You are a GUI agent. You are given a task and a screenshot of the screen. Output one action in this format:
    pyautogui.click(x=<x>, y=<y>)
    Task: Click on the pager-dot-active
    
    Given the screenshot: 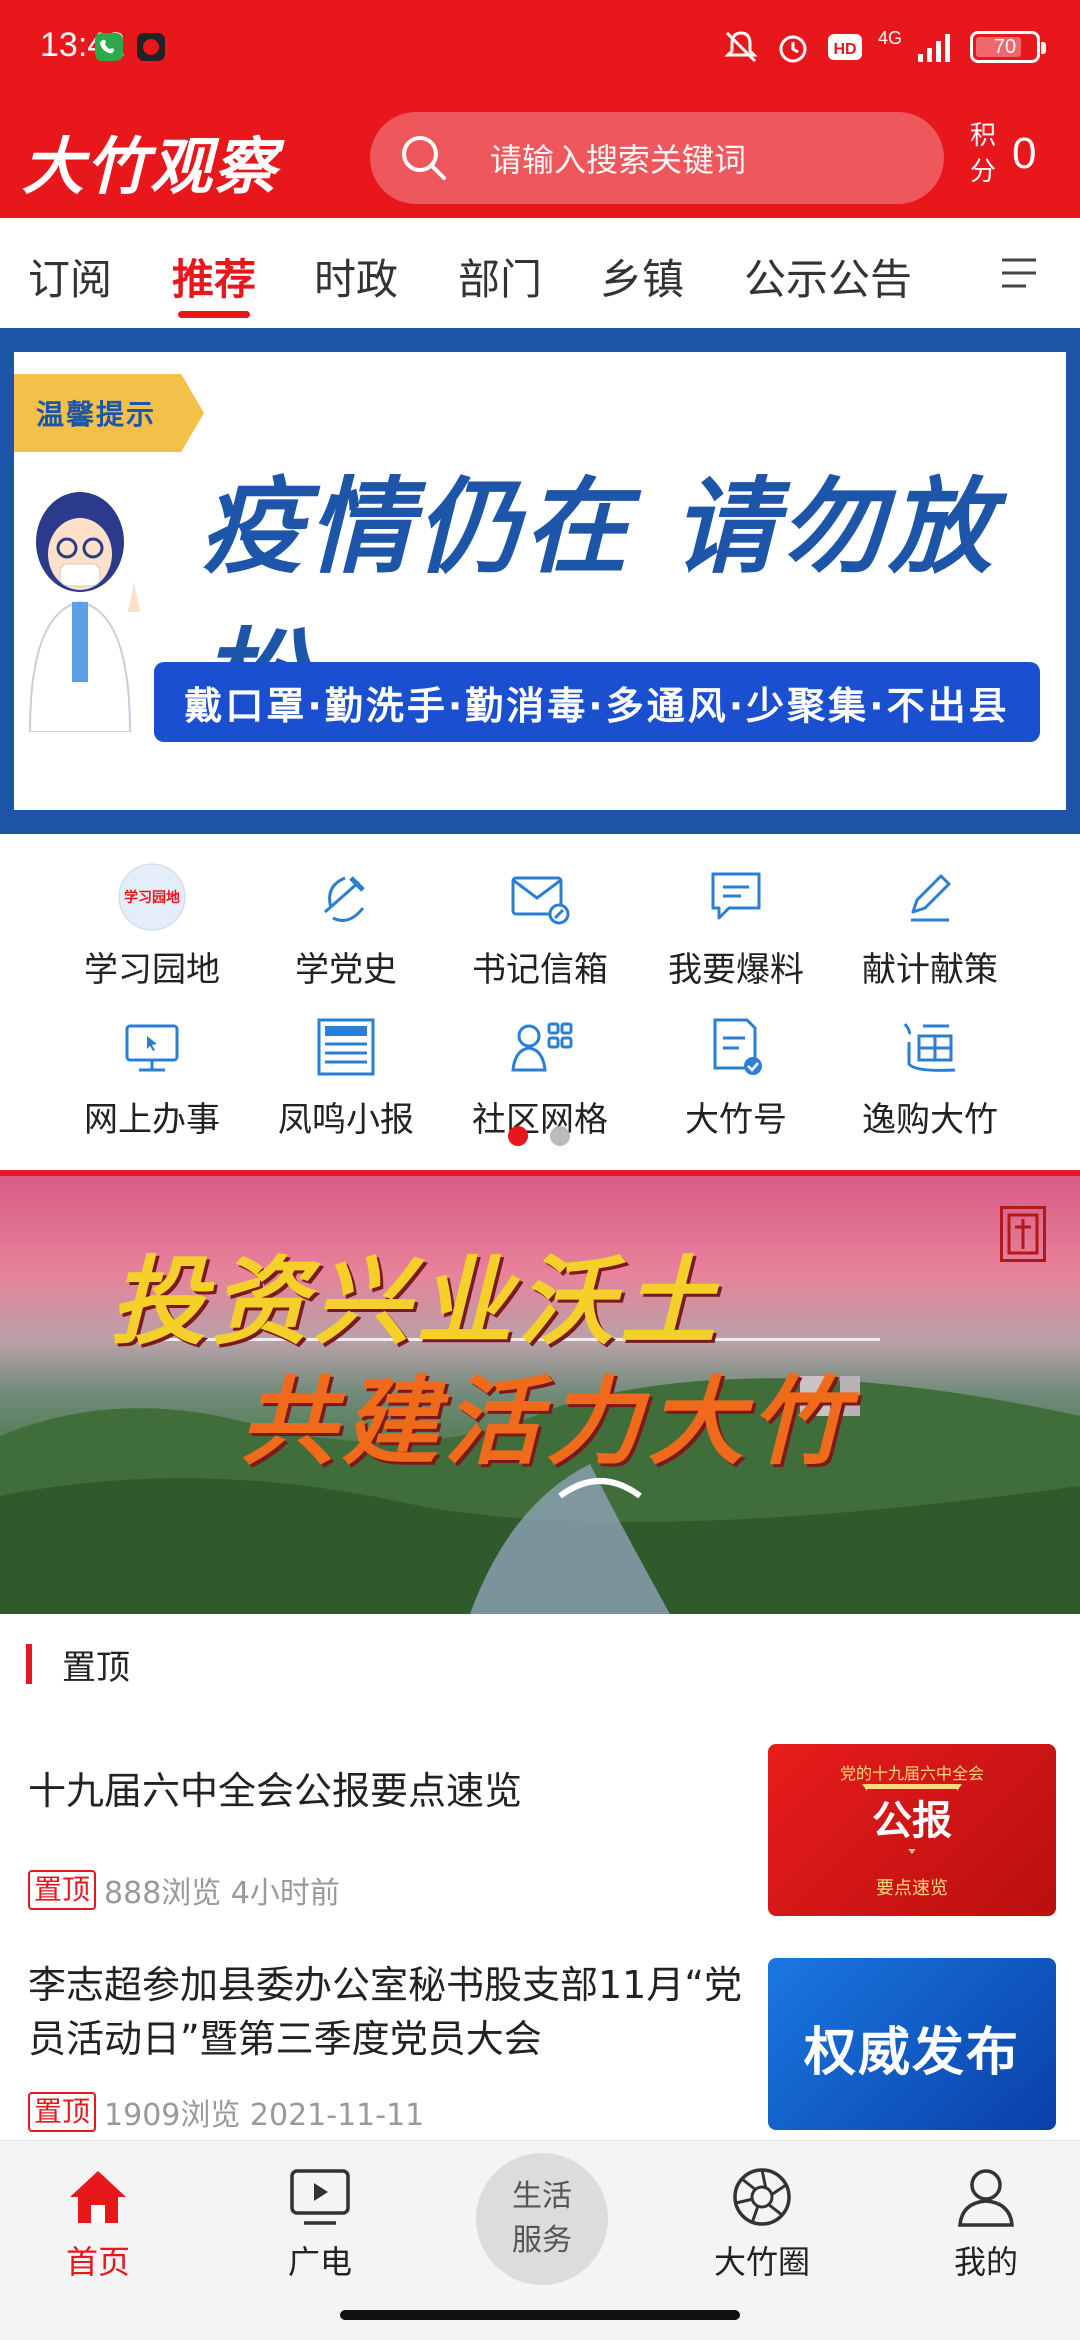 What is the action you would take?
    pyautogui.click(x=518, y=1136)
    